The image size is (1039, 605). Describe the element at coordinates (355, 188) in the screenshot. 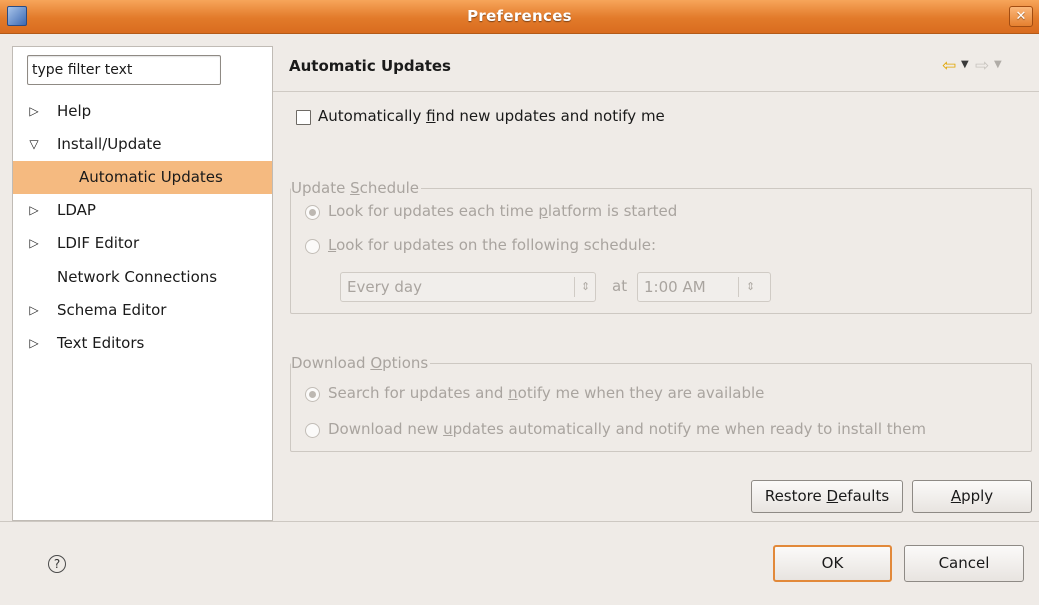

I see `update-schedule-legend: Update Schedule` at that location.